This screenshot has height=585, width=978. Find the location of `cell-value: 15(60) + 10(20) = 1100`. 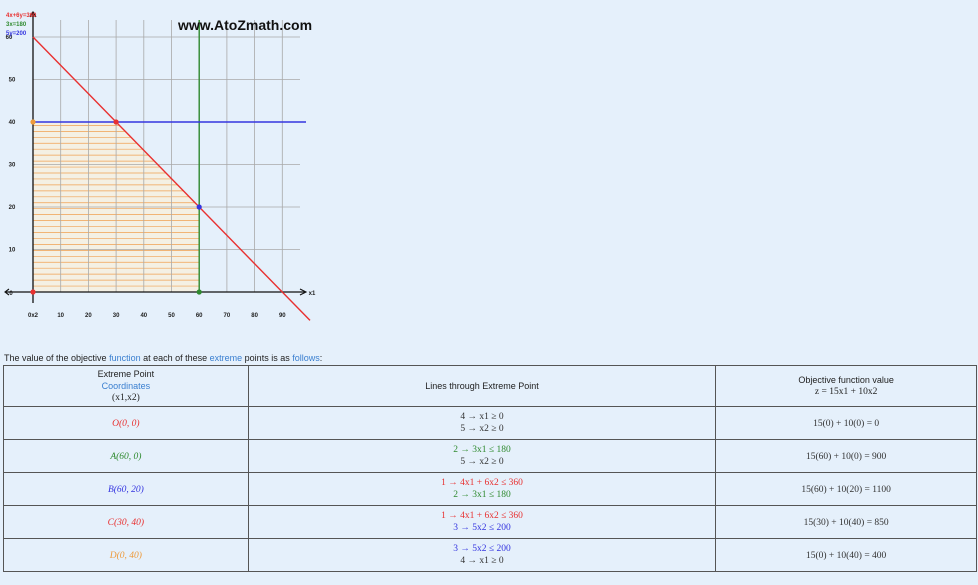

cell-value: 15(60) + 10(20) = 1100 is located at coordinates (846, 489).